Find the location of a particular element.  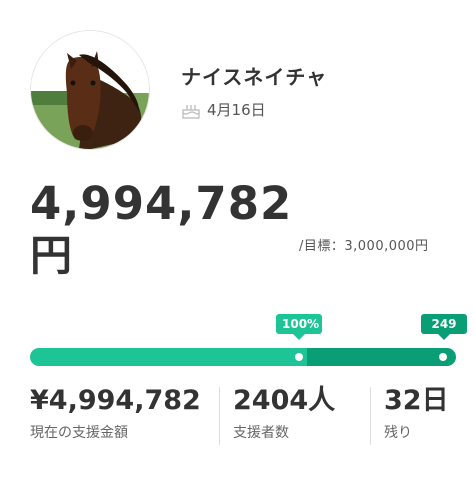

progress-secondary-segment is located at coordinates (381, 357).